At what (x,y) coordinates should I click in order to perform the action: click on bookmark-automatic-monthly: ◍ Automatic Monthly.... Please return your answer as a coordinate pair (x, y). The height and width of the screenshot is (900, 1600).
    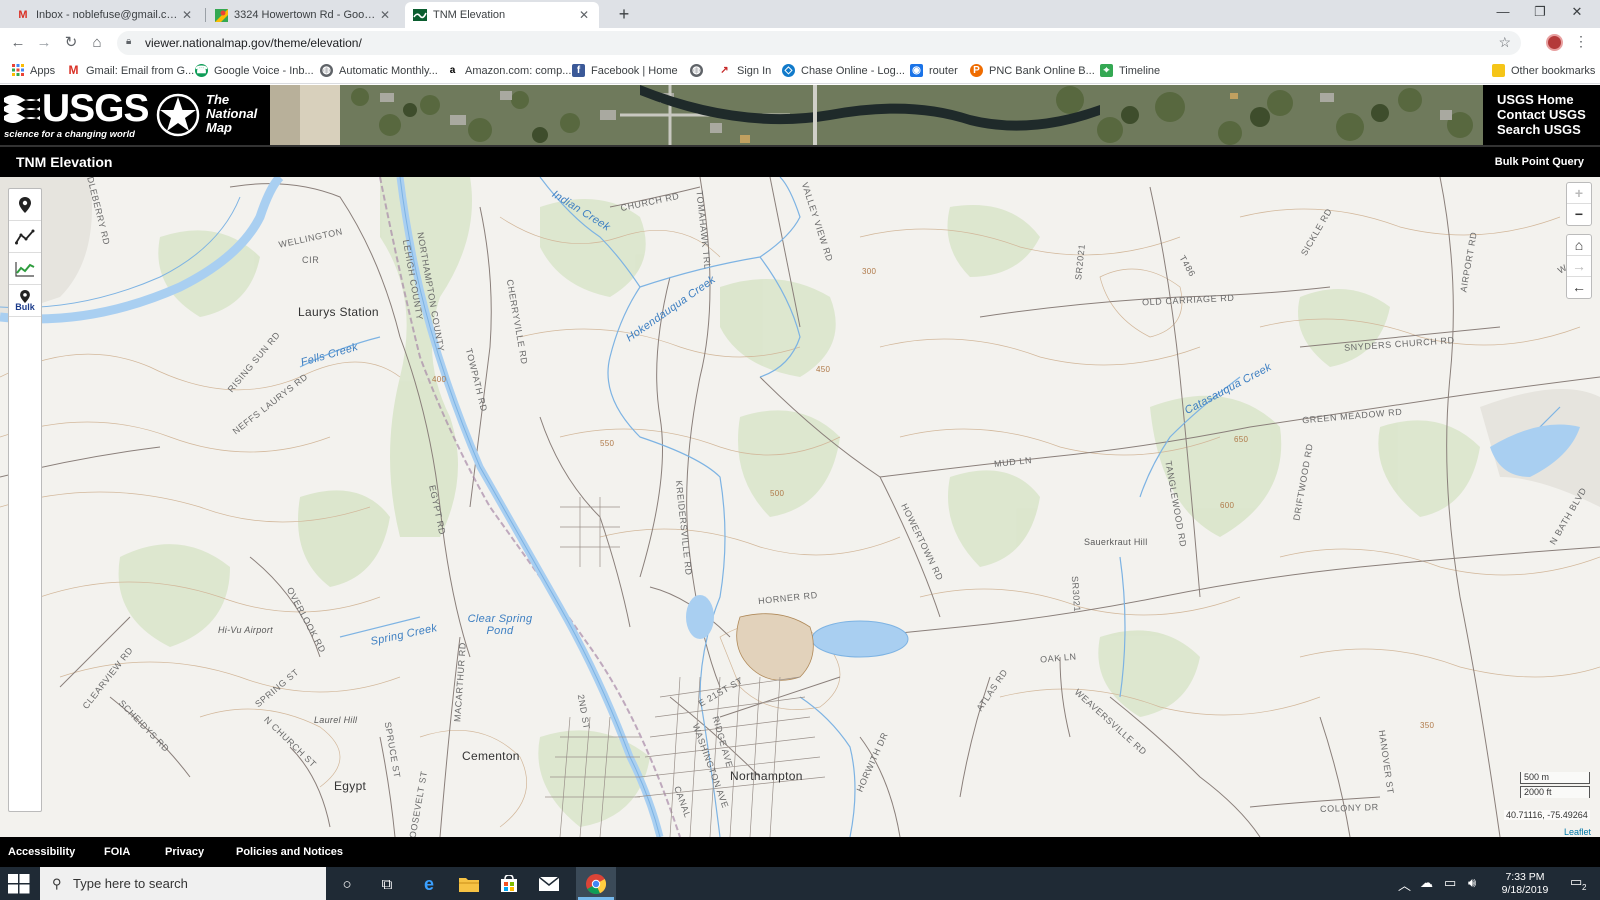
    Looking at the image, I should click on (379, 70).